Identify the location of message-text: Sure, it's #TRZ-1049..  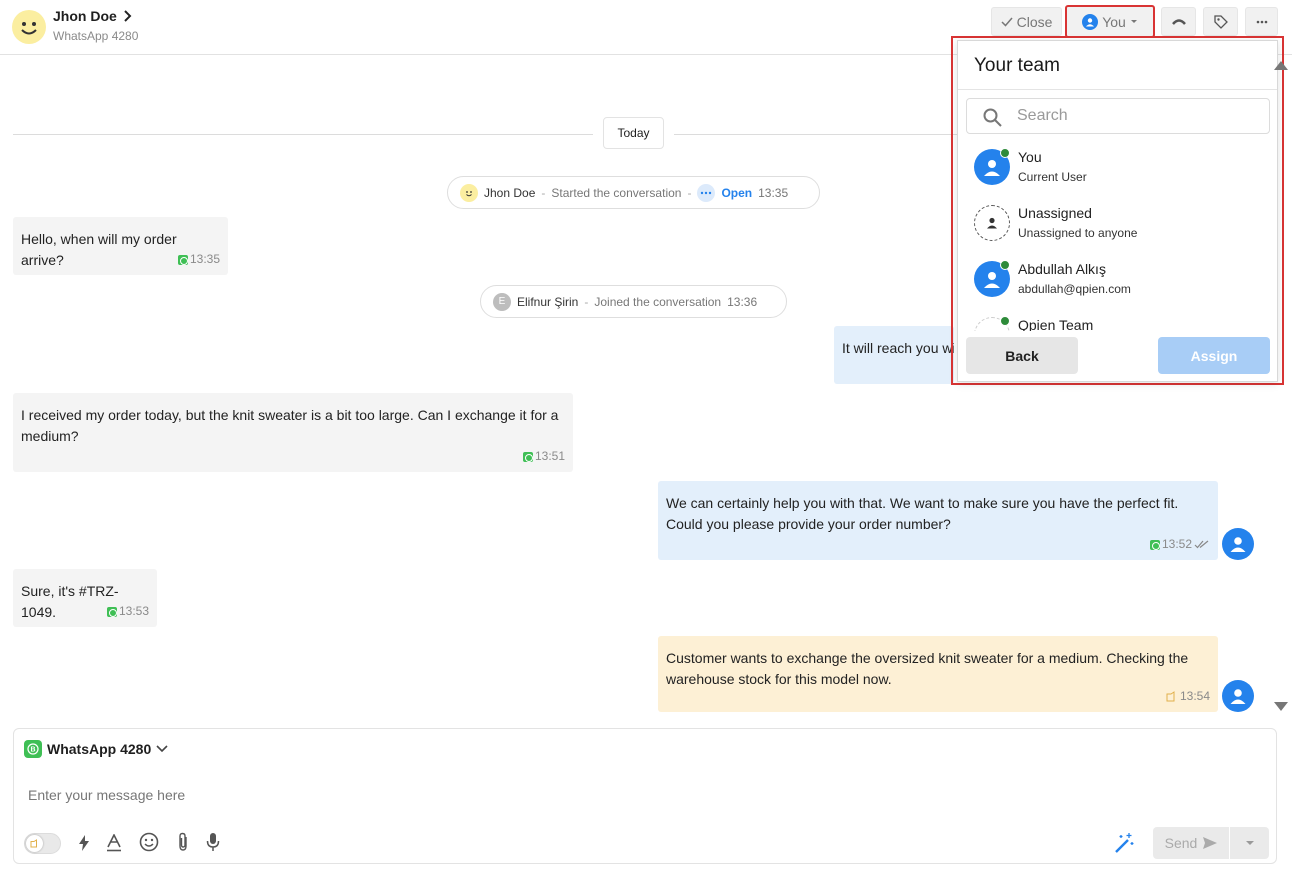
(70, 601).